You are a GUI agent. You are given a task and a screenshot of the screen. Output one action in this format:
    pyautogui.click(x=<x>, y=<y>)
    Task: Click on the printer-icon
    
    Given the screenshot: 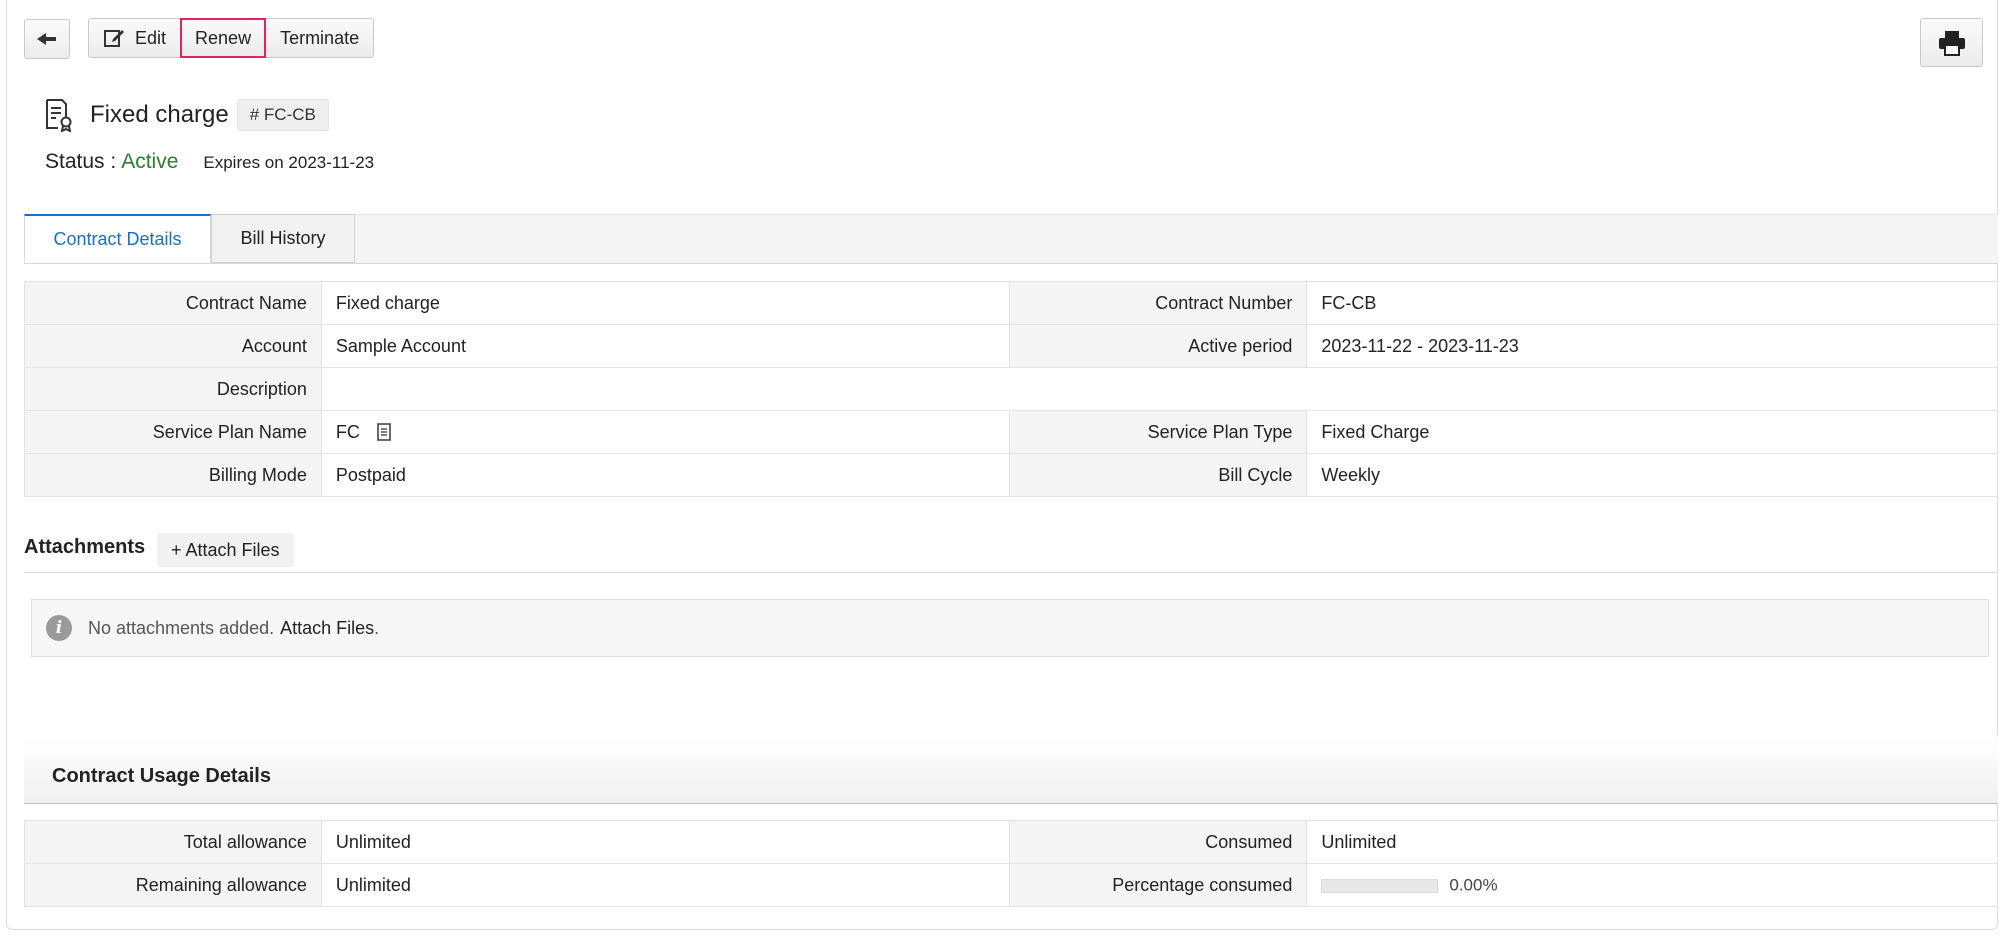 What is the action you would take?
    pyautogui.click(x=1951, y=43)
    